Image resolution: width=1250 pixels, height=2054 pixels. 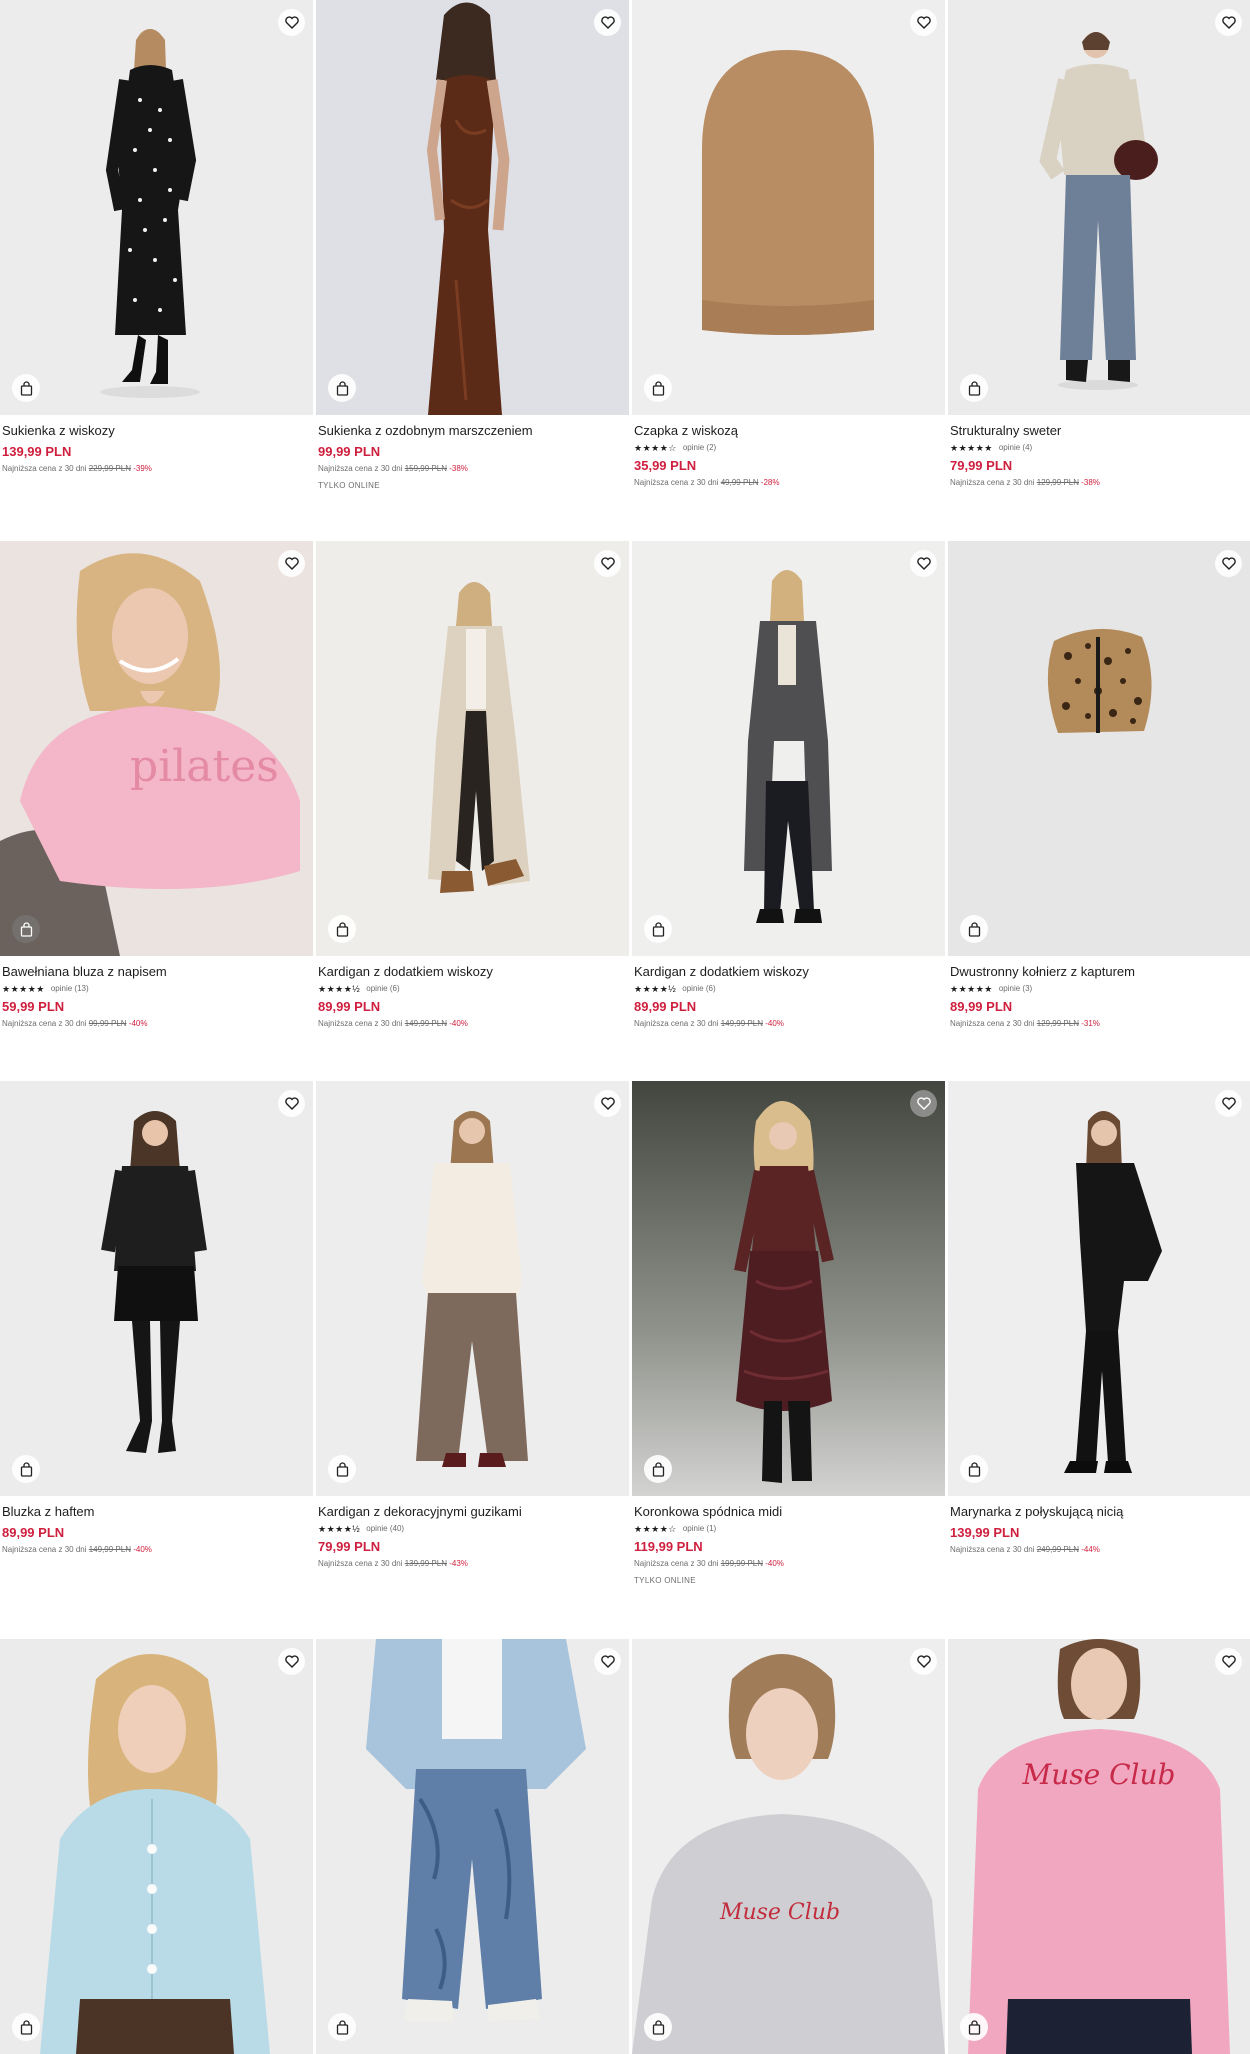 I want to click on product-name: Bluzka z haftem, so click(x=156, y=1512).